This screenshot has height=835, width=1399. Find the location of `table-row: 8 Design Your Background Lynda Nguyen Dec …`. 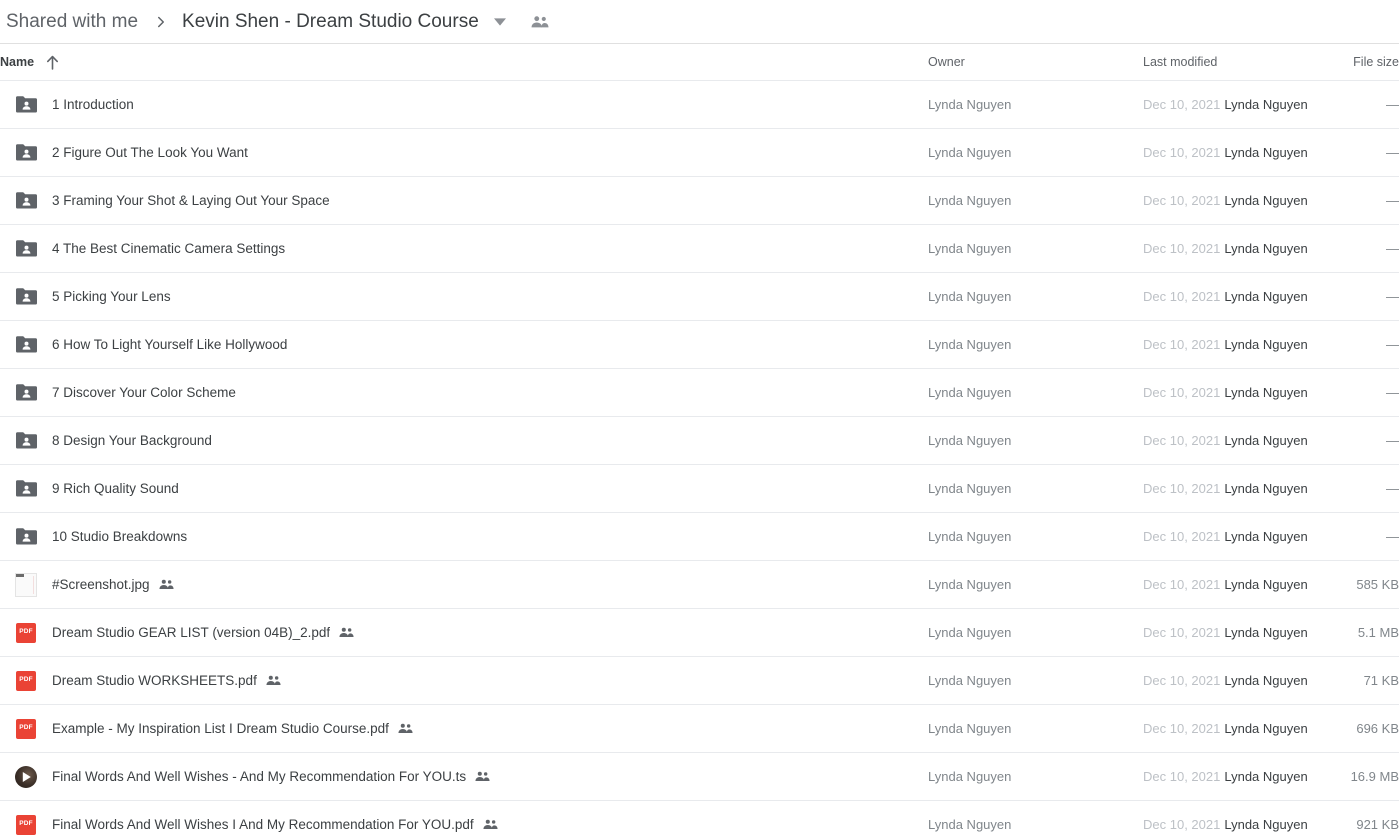

table-row: 8 Design Your Background Lynda Nguyen Dec … is located at coordinates (699, 440).